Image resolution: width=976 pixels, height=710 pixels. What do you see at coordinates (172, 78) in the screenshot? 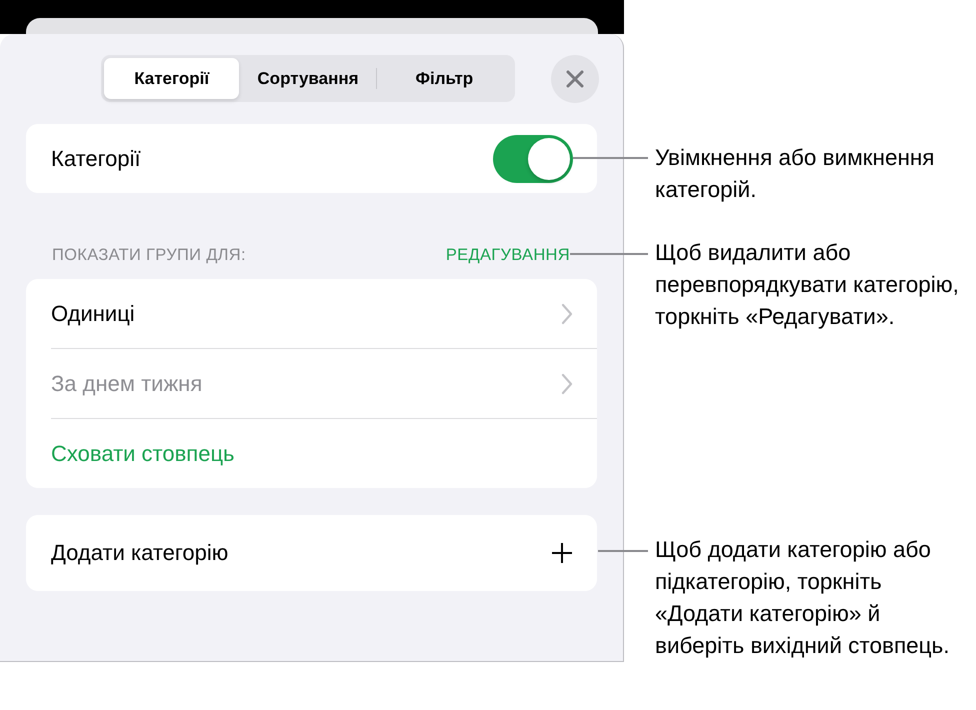
I see `segment-tab: Категорії` at bounding box center [172, 78].